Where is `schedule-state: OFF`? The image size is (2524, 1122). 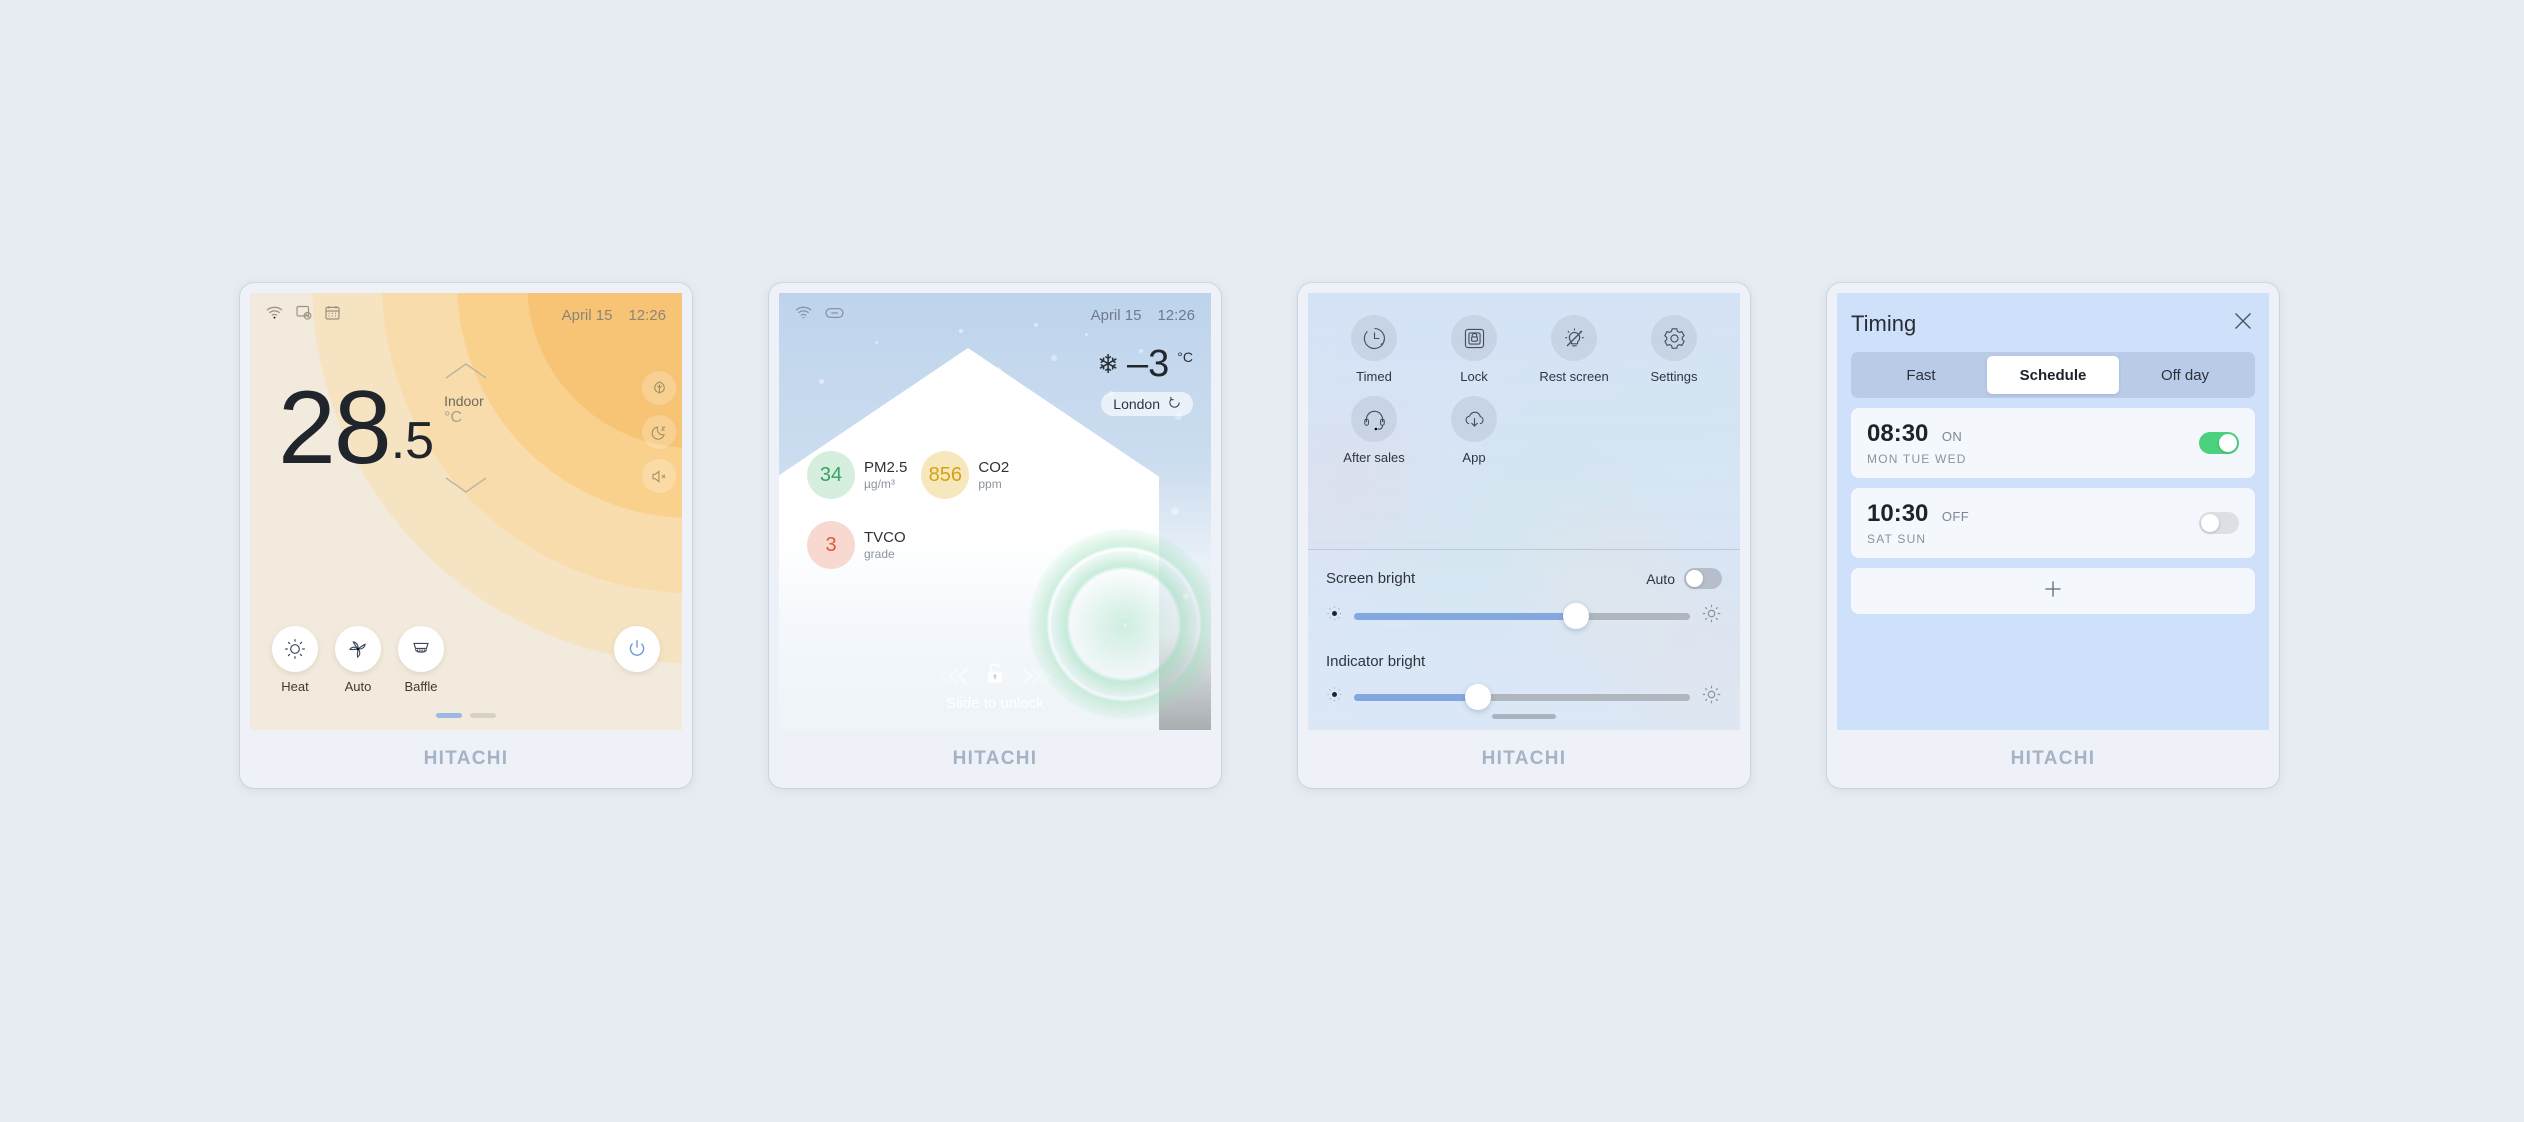 schedule-state: OFF is located at coordinates (1955, 516).